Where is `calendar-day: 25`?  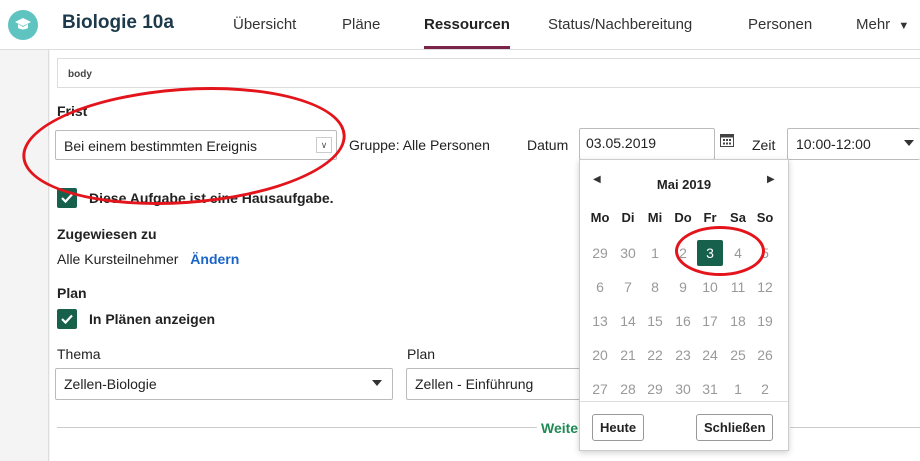
calendar-day: 25 is located at coordinates (738, 355).